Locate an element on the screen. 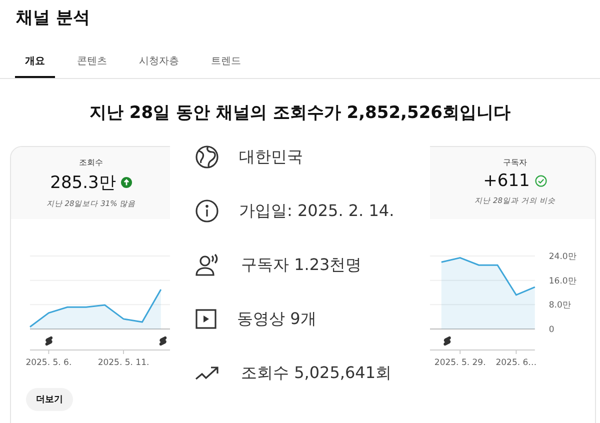  metric-label: 조회수 is located at coordinates (91, 162).